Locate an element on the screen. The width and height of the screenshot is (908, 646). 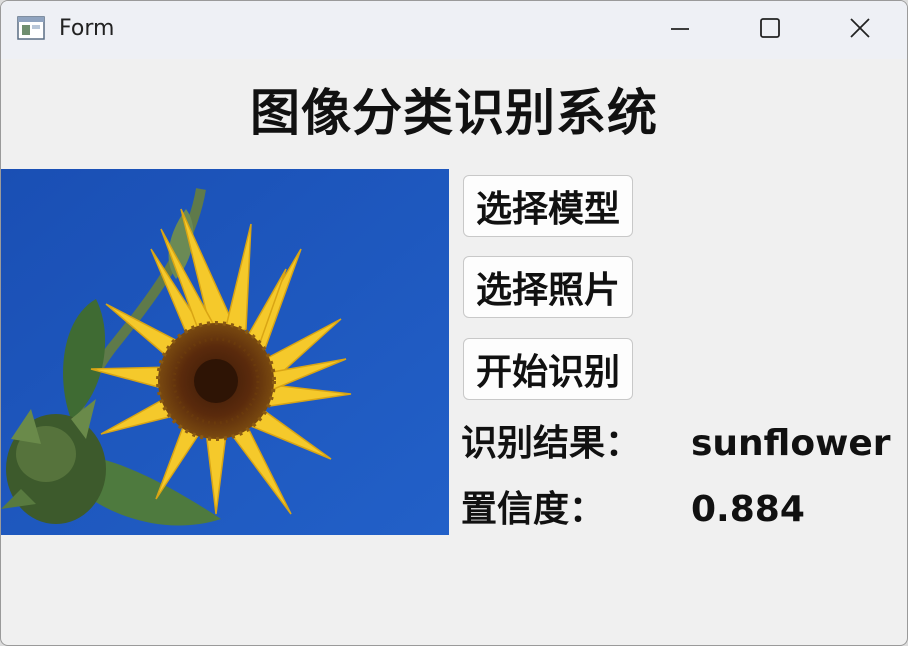
select-model-button: 选择模型 is located at coordinates (548, 206).